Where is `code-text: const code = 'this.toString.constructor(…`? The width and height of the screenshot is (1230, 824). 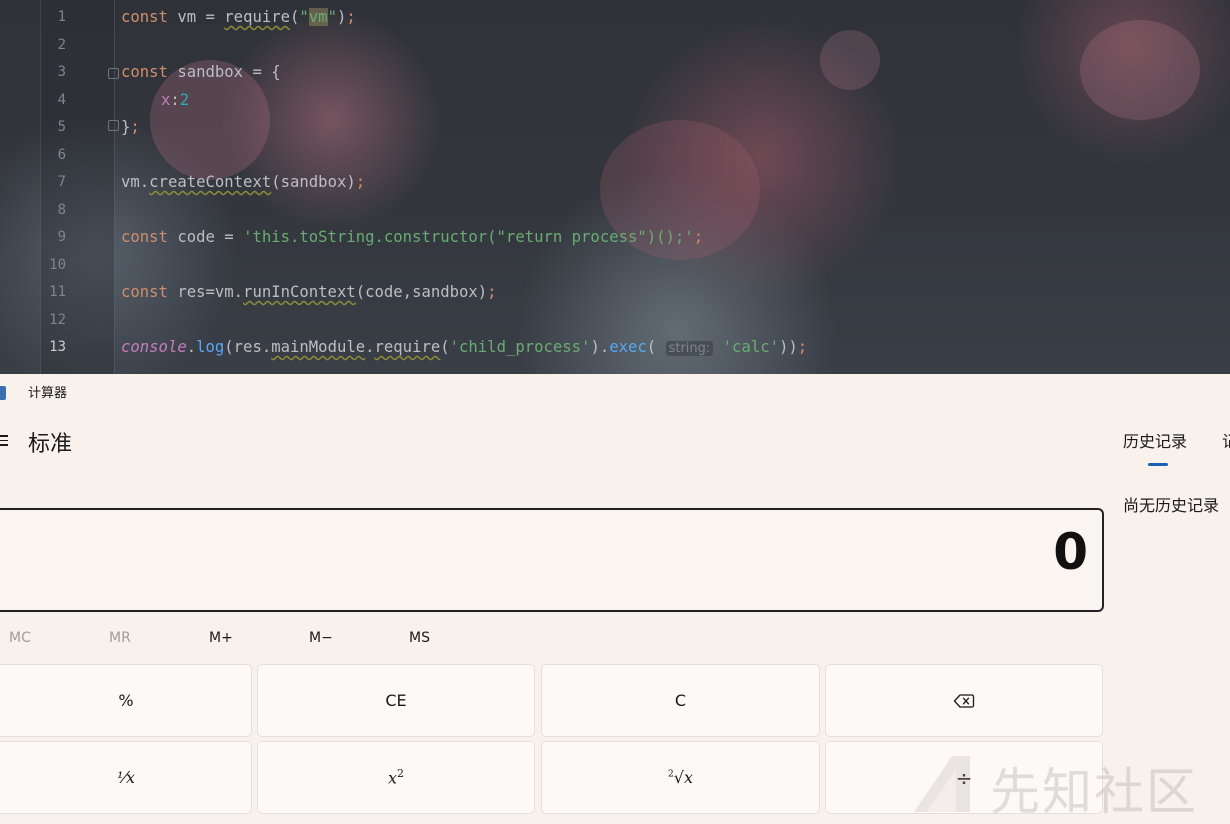 code-text: const code = 'this.toString.constructor(… is located at coordinates (412, 237).